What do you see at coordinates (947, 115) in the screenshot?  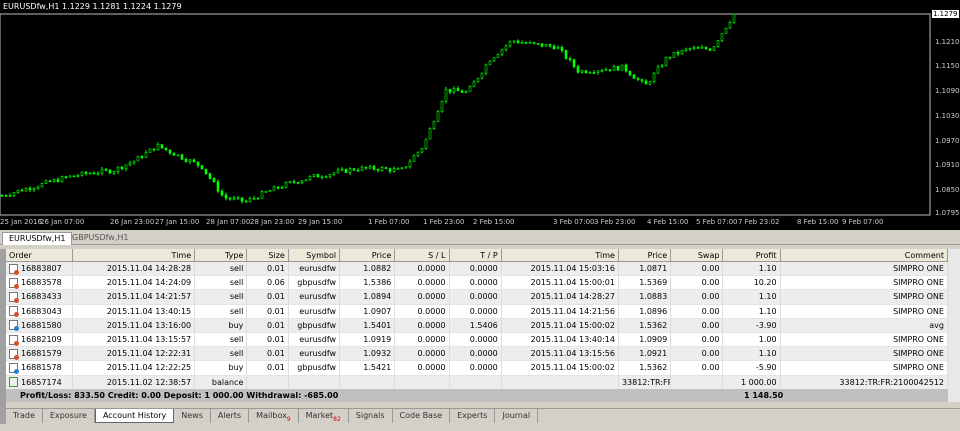 I see `price-axis-label: 1.1030` at bounding box center [947, 115].